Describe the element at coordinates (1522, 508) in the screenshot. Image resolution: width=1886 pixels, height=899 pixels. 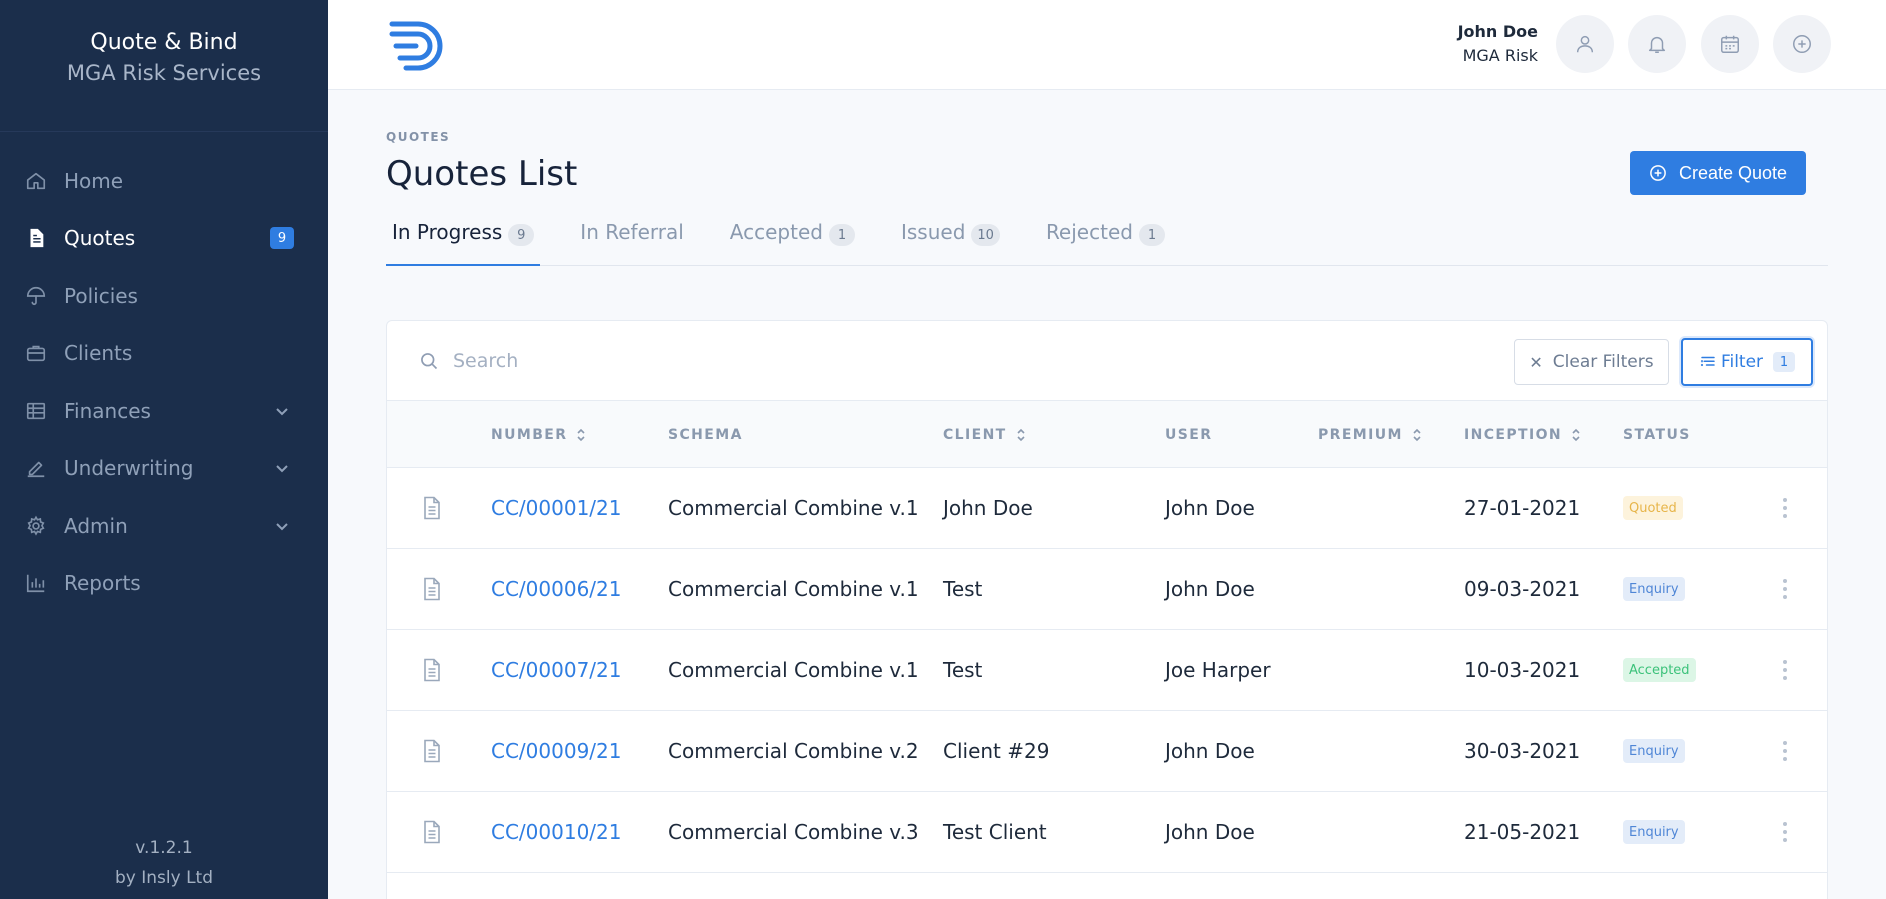
I see `inception-cell: 27-01-2021` at that location.